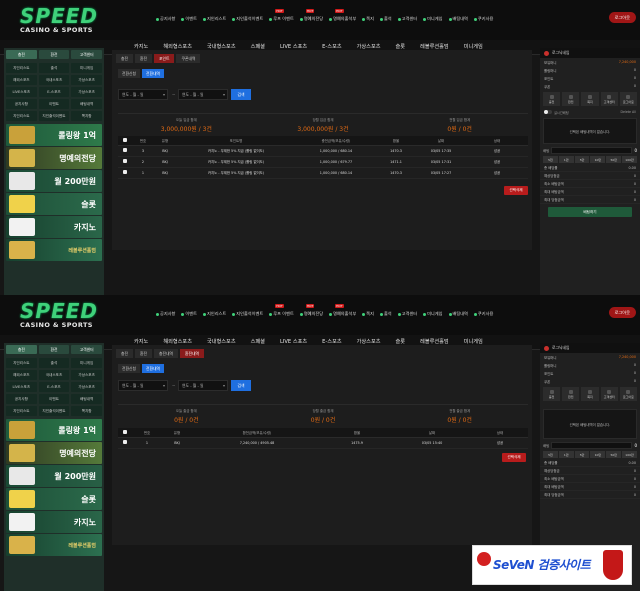 This screenshot has width=640, height=591. Describe the element at coordinates (221, 341) in the screenshot. I see `mainnav-domestic-sports: 국내형스포츠` at that location.